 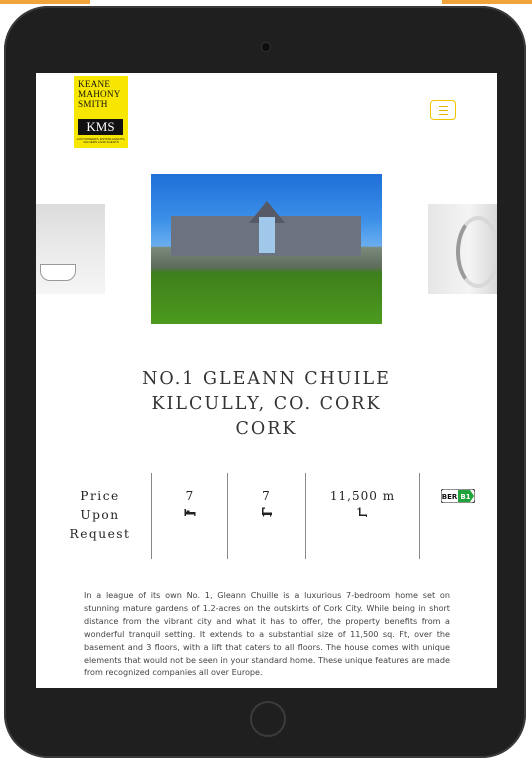 I want to click on bed-icon, so click(x=190, y=512).